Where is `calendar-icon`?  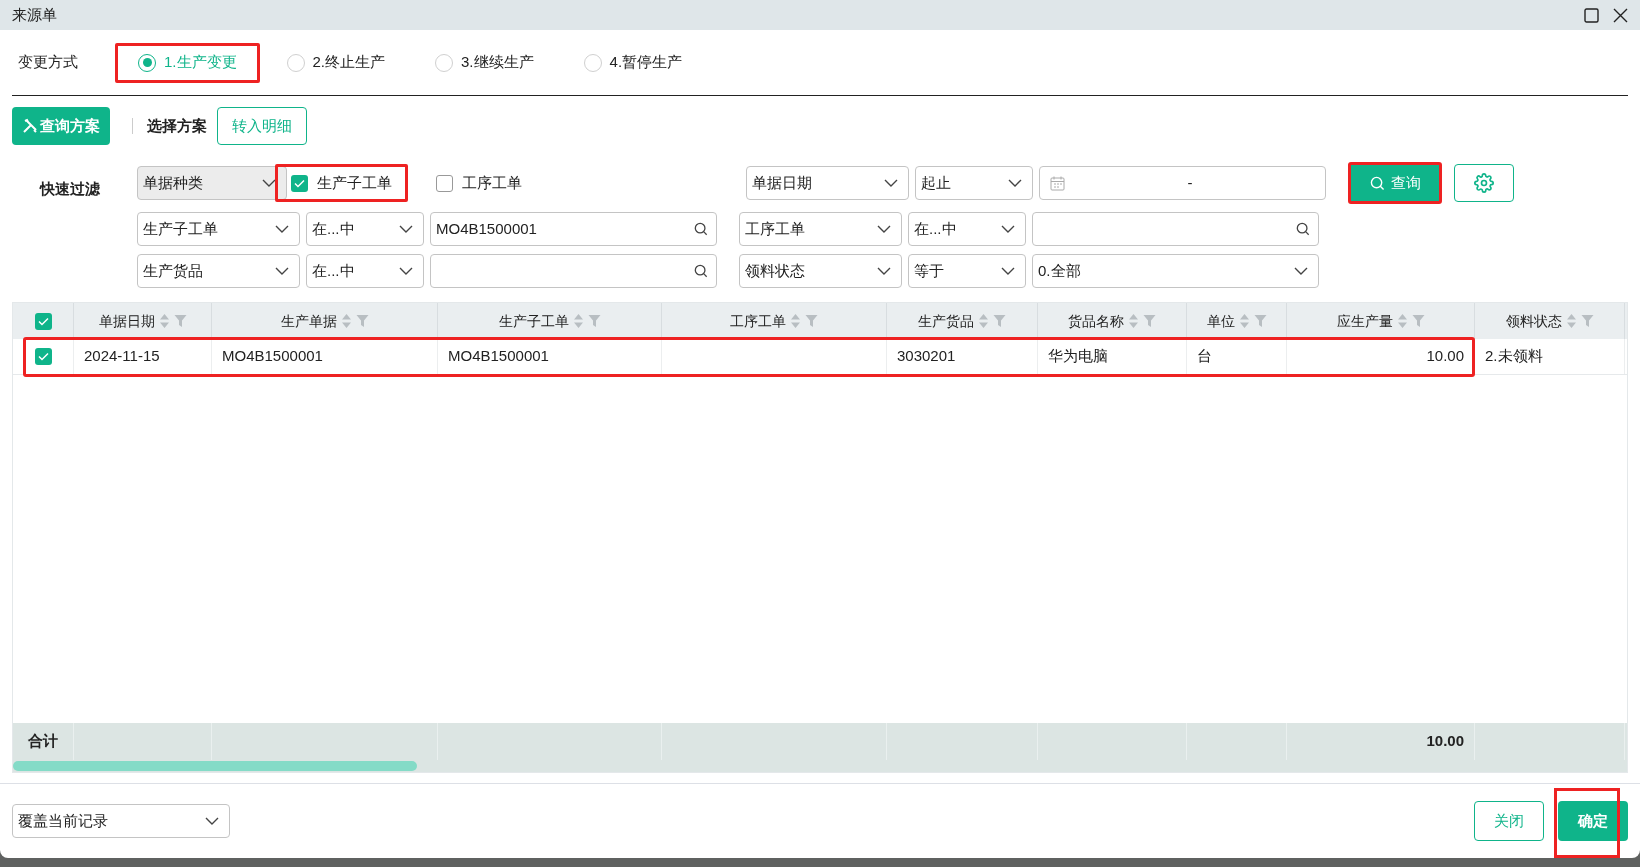
calendar-icon is located at coordinates (1057, 183).